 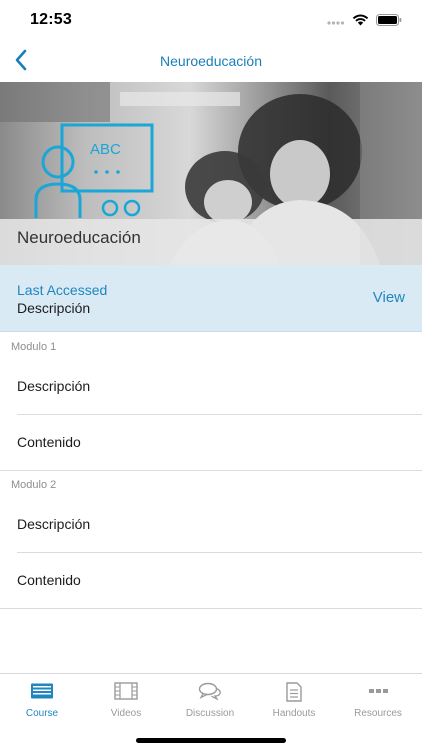 What do you see at coordinates (211, 345) in the screenshot?
I see `module-header: Modulo 1` at bounding box center [211, 345].